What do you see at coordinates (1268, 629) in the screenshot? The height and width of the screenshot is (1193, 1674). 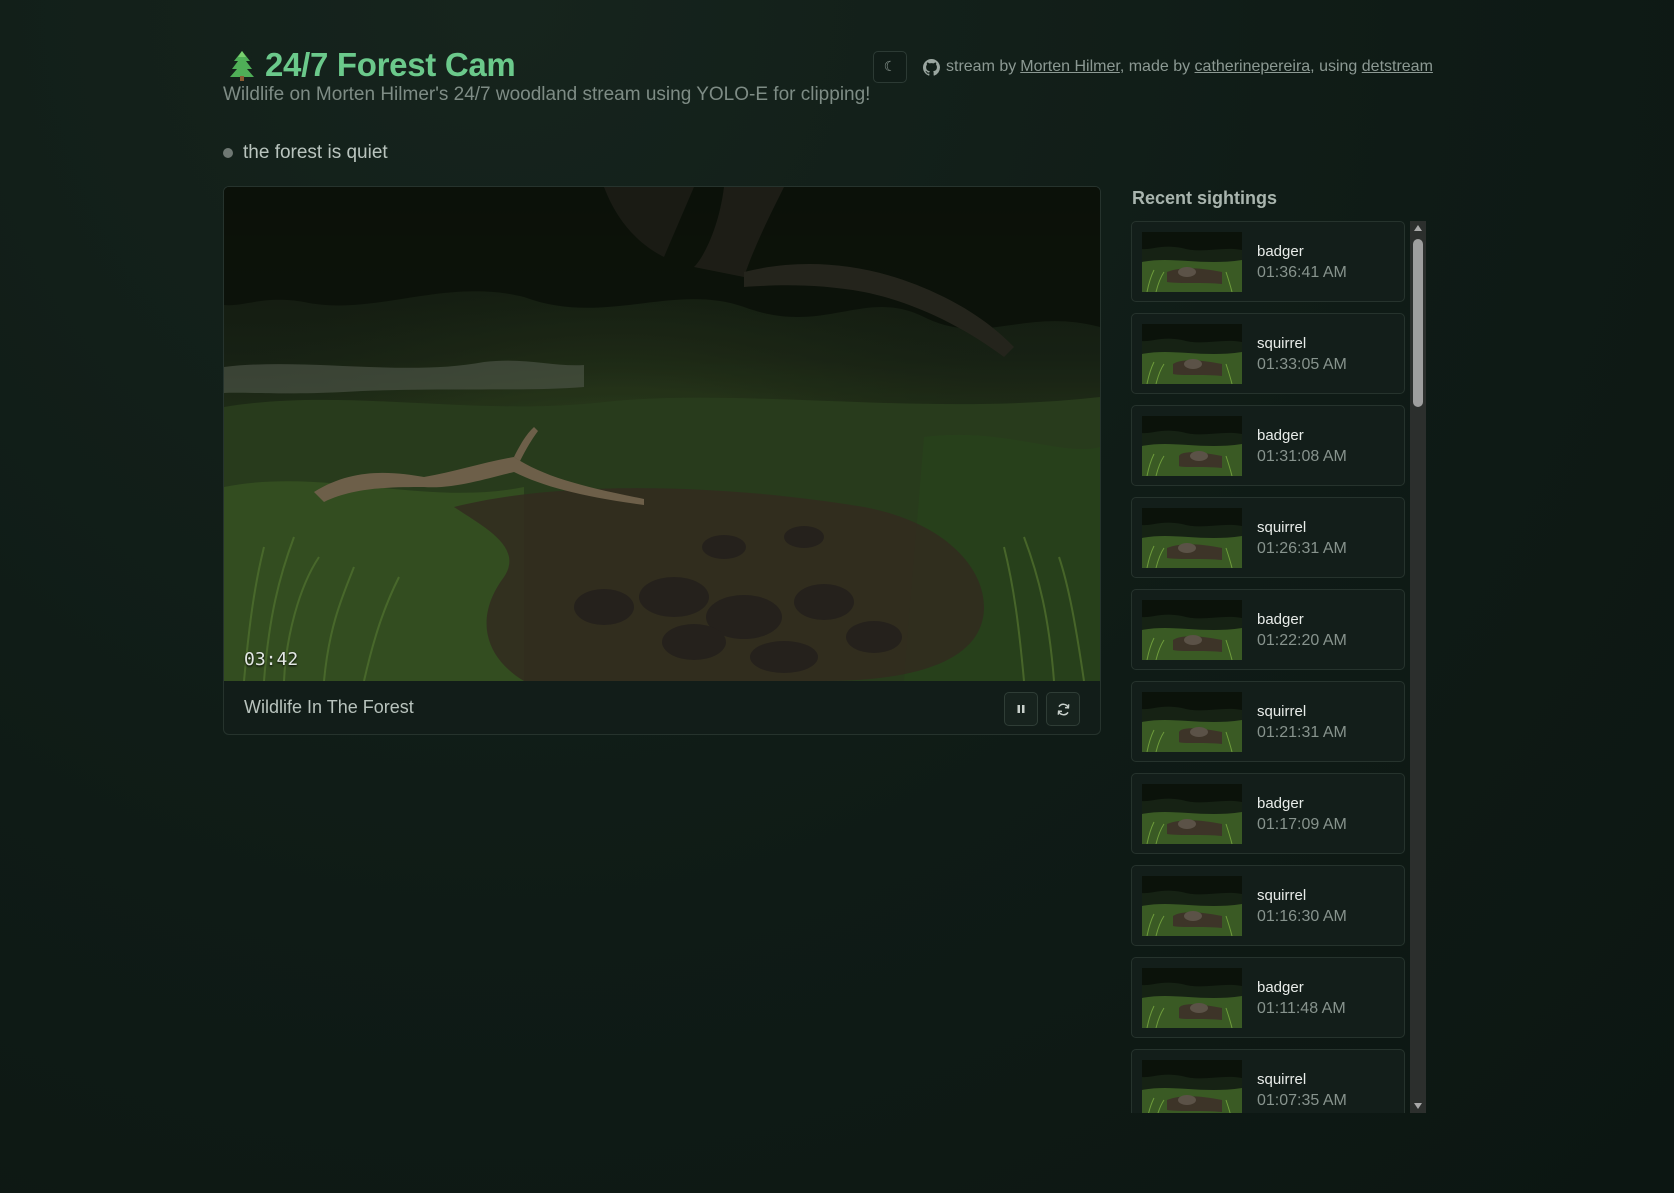 I see `sighting-card: badger 01:22:20 AM` at bounding box center [1268, 629].